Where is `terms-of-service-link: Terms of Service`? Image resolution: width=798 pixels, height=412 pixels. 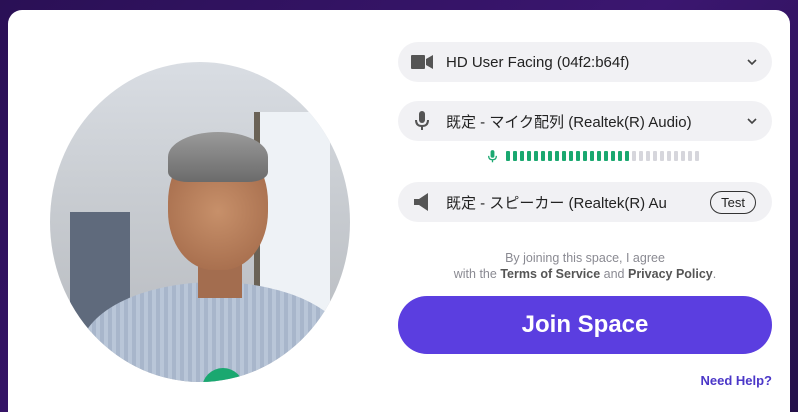
terms-of-service-link: Terms of Service is located at coordinates (550, 274).